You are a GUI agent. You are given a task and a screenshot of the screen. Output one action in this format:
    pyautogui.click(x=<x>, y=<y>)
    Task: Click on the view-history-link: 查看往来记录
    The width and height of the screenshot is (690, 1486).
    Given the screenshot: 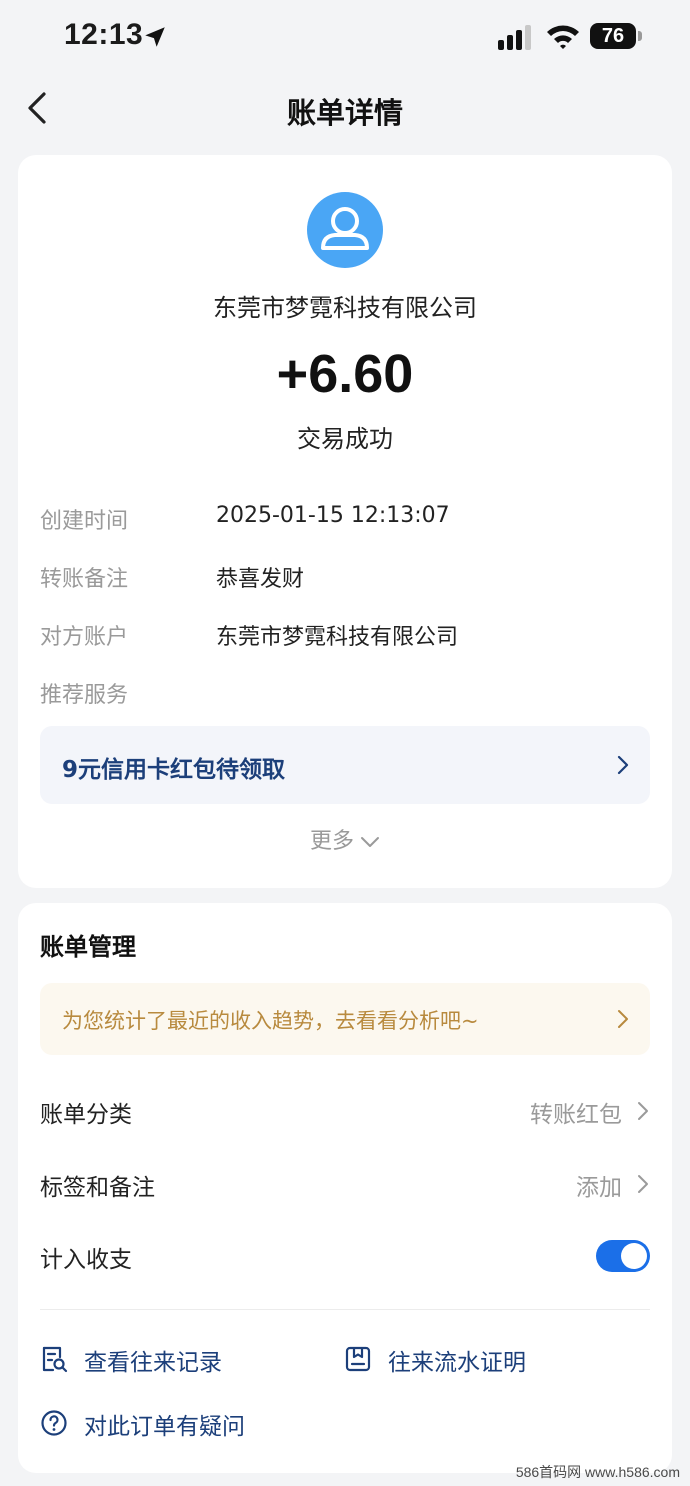 What is the action you would take?
    pyautogui.click(x=170, y=1361)
    